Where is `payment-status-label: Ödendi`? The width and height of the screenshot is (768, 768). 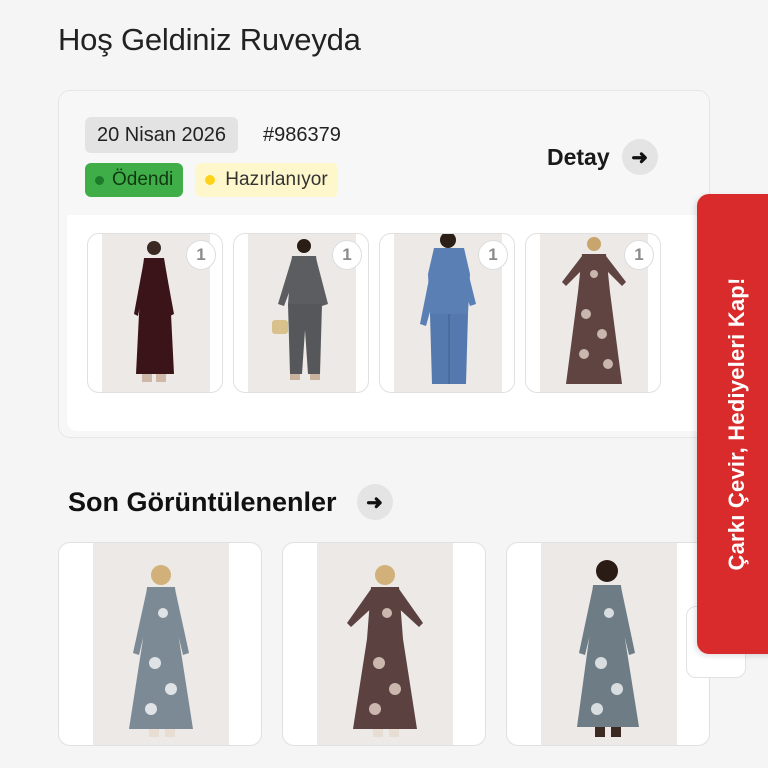 payment-status-label: Ödendi is located at coordinates (143, 179).